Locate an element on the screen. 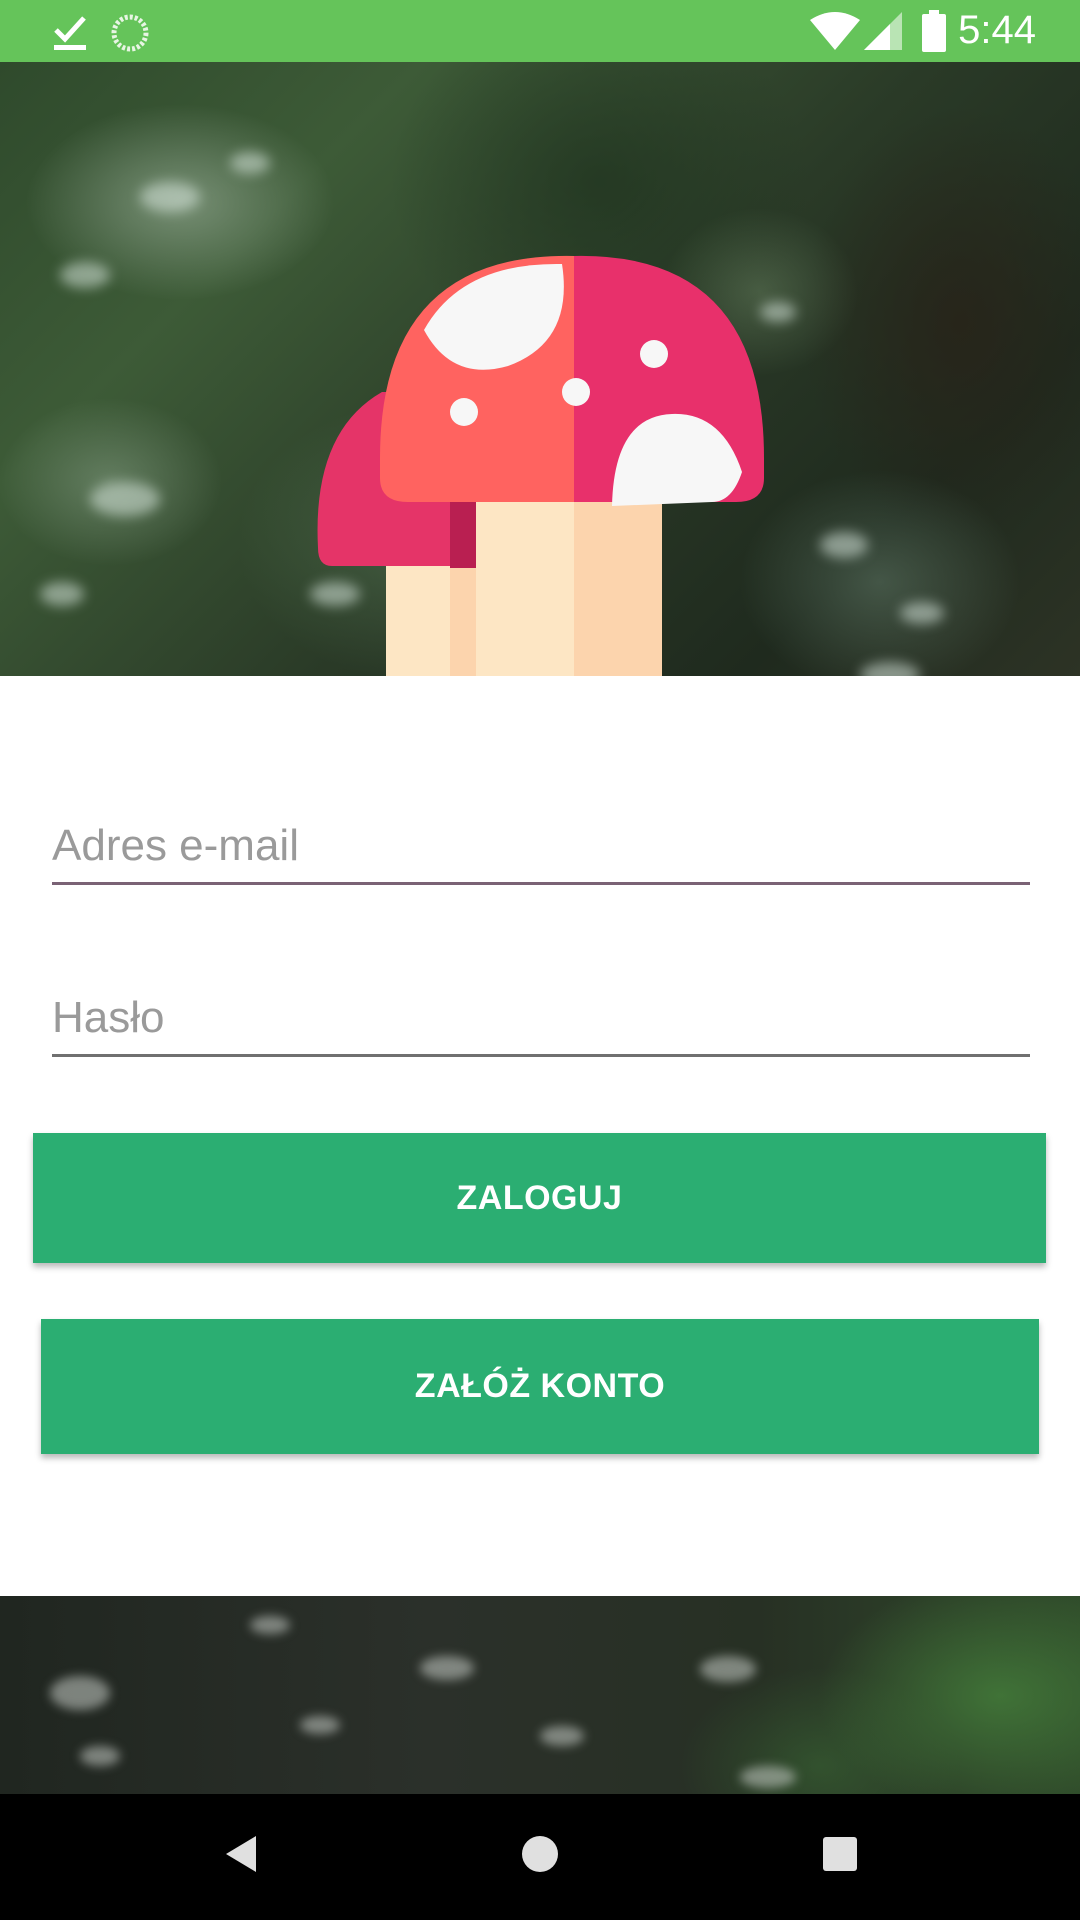 The image size is (1080, 1920). status-time: 5:44 is located at coordinates (997, 30).